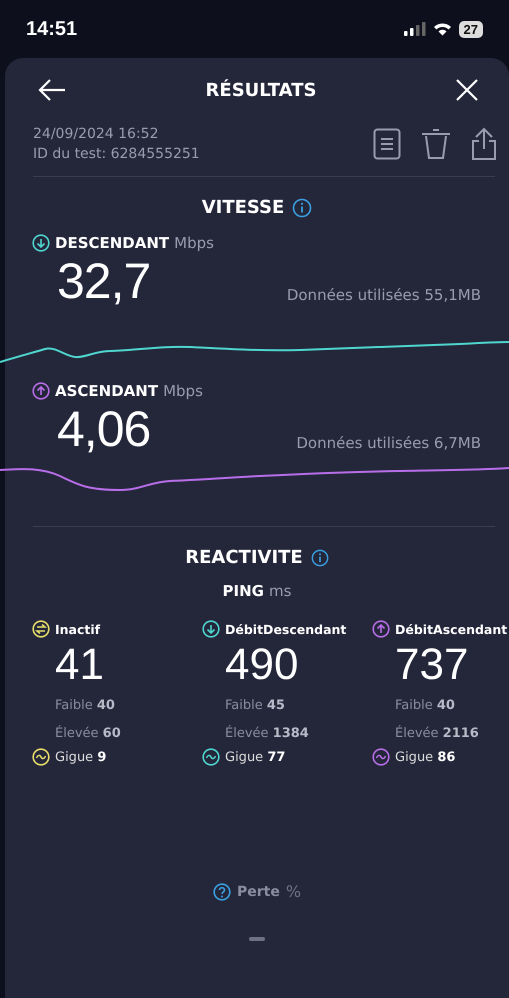 The height and width of the screenshot is (998, 509). What do you see at coordinates (294, 891) in the screenshot?
I see `unit-label: %` at bounding box center [294, 891].